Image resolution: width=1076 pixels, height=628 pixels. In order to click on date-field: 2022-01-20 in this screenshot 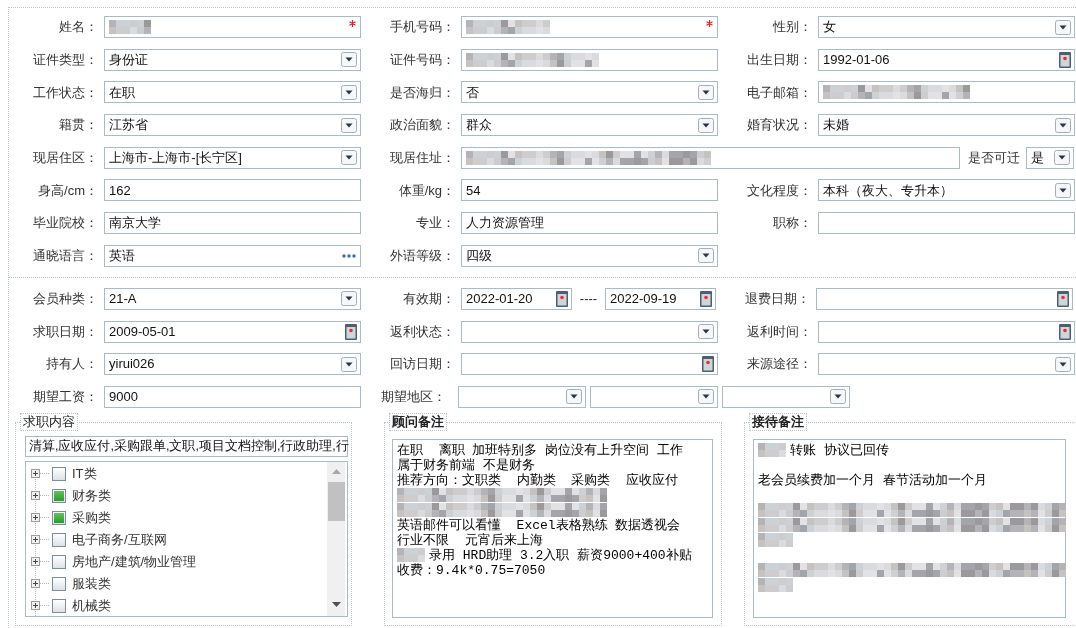, I will do `click(516, 298)`.